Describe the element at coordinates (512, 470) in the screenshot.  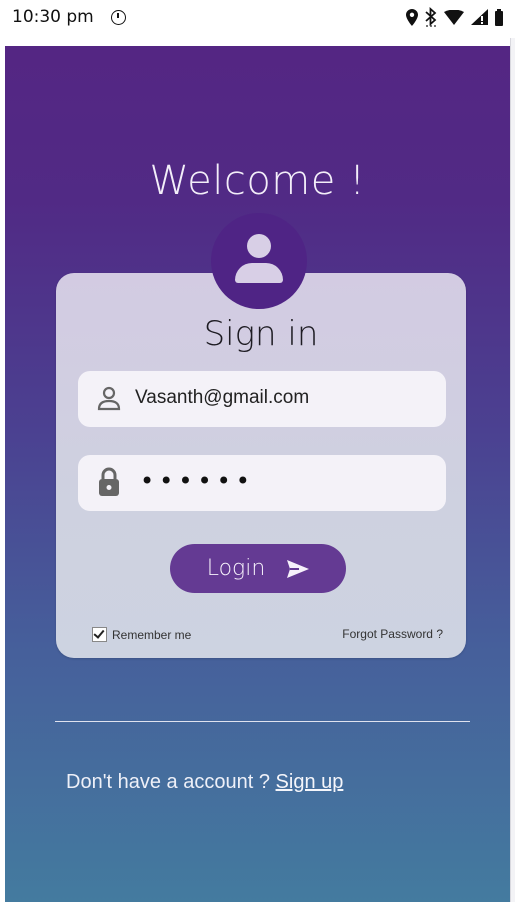
I see `screen-edge` at that location.